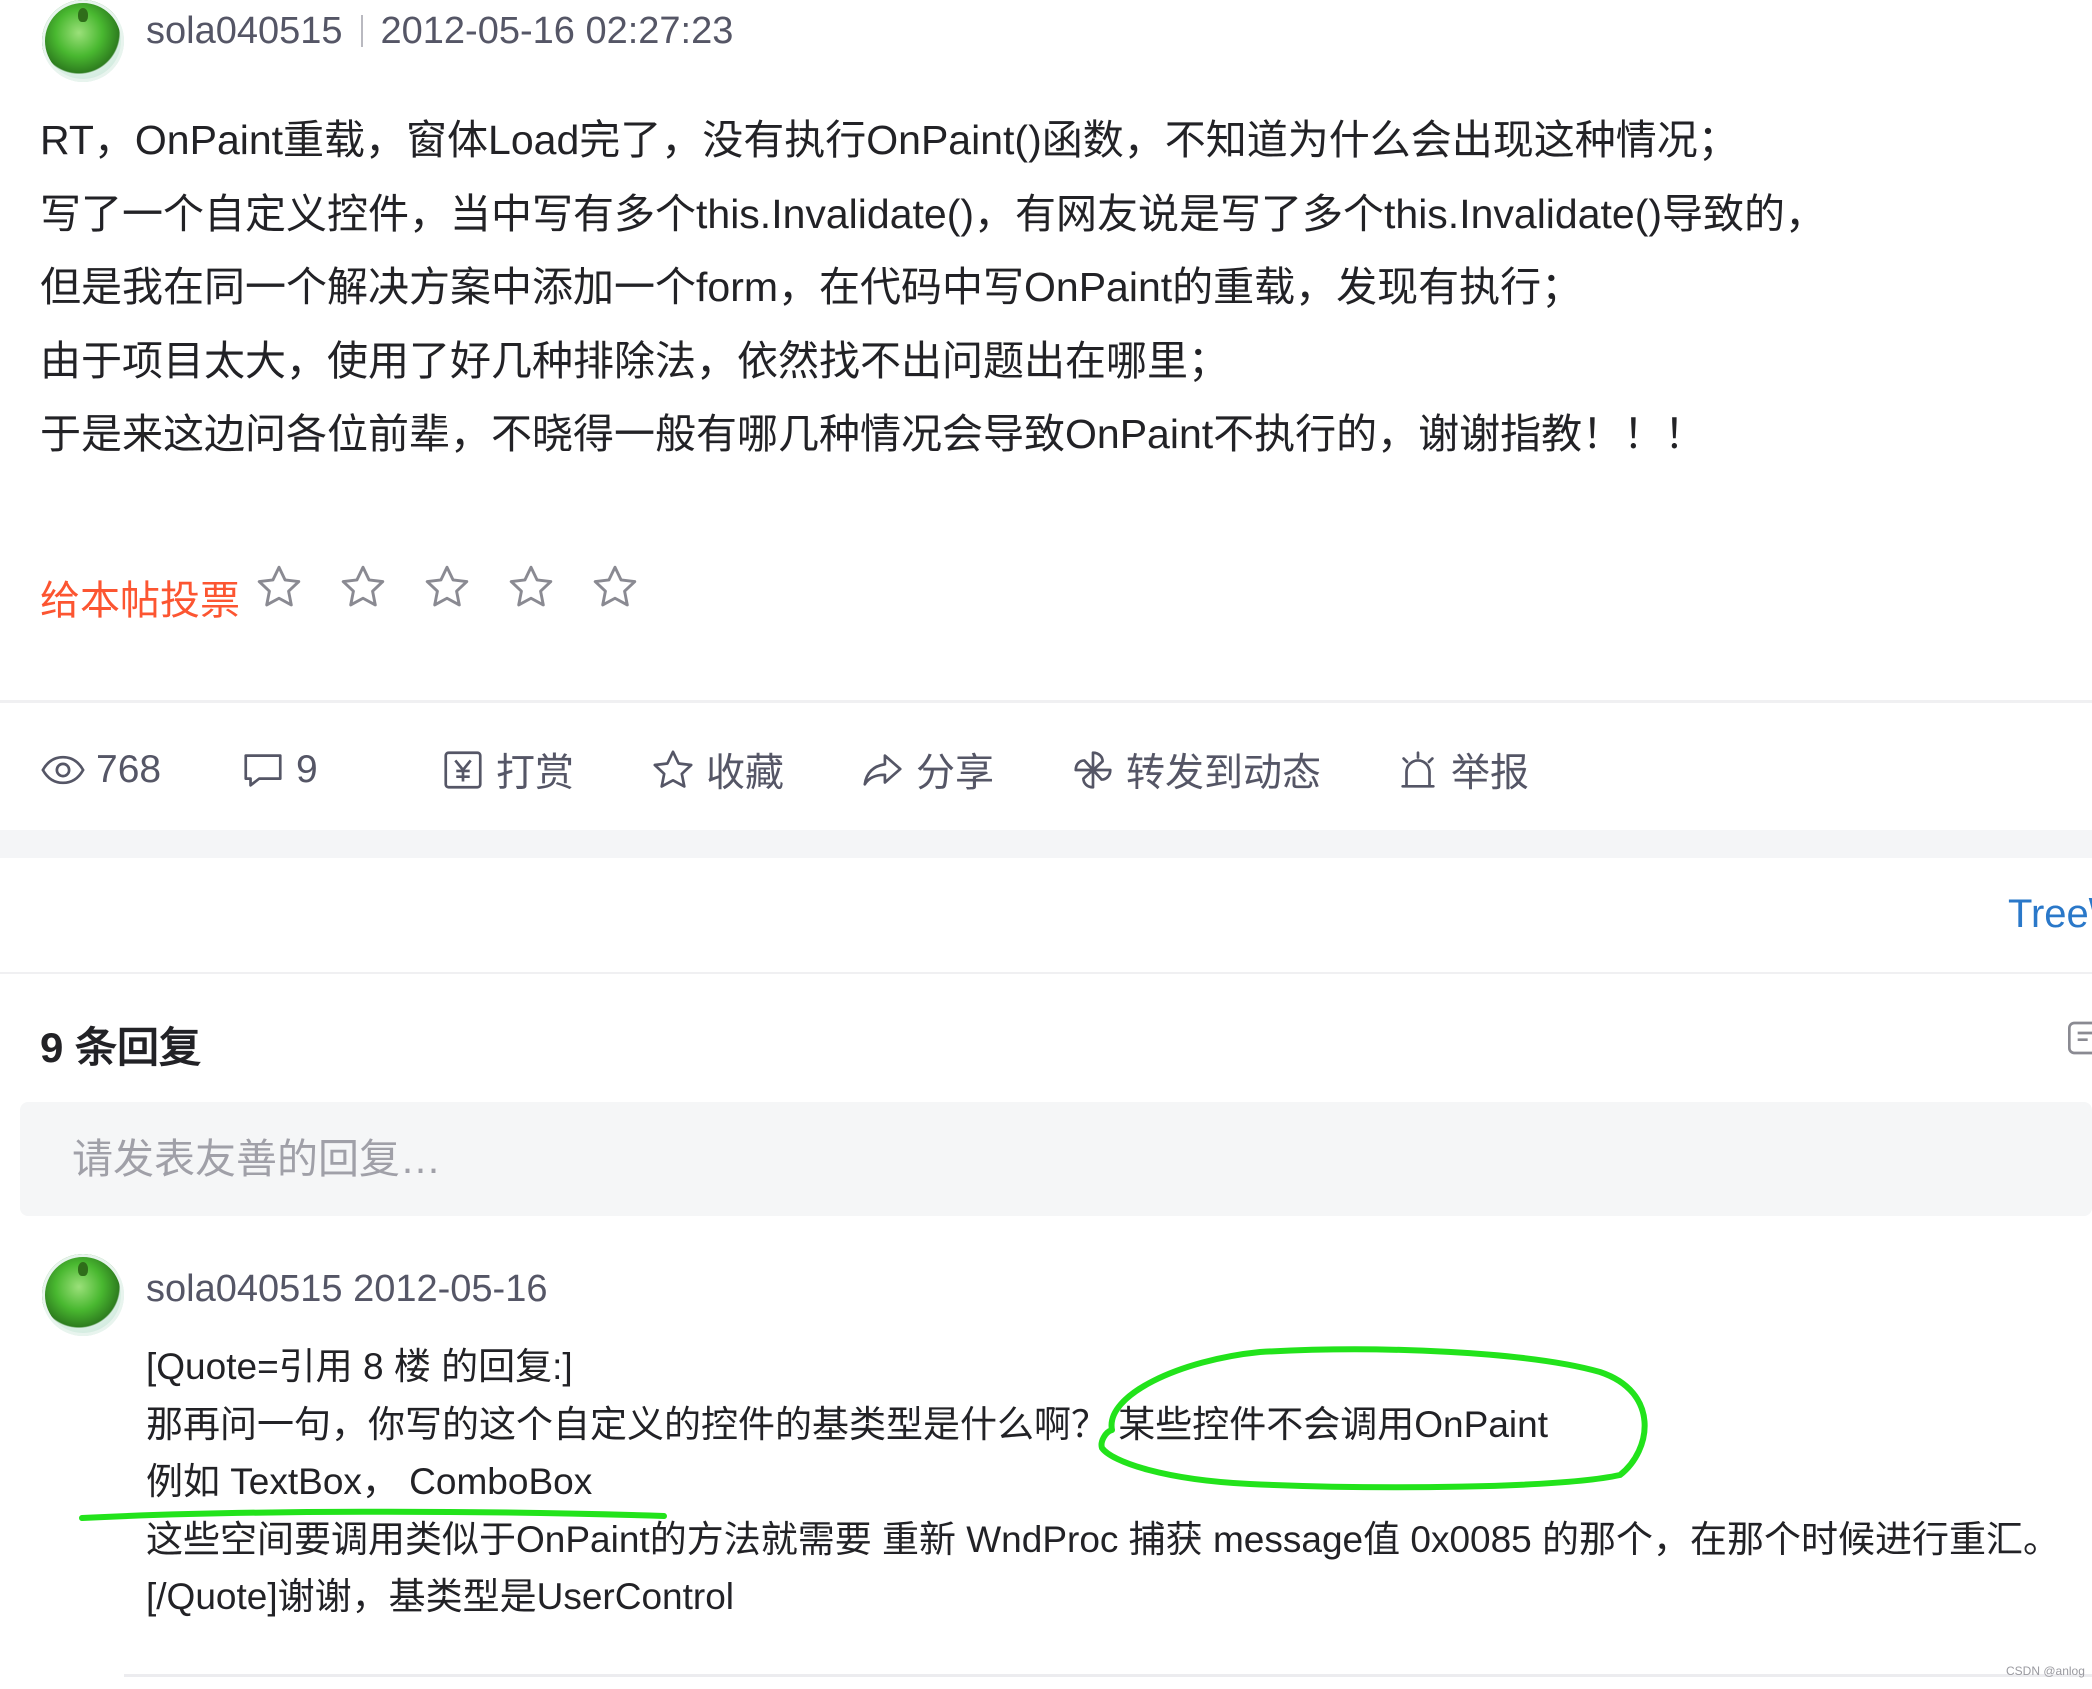 This screenshot has height=1689, width=2092. Describe the element at coordinates (307, 769) in the screenshot. I see `comments-count: 9` at that location.